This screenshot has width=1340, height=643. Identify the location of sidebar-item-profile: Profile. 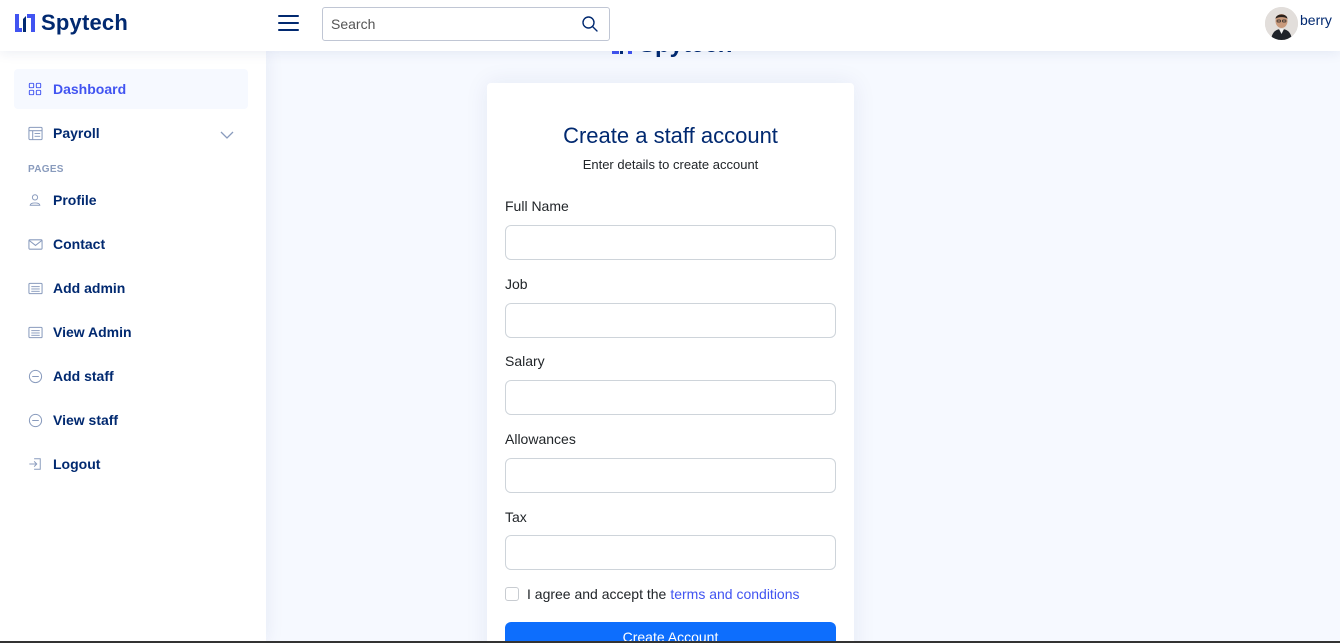
(131, 200).